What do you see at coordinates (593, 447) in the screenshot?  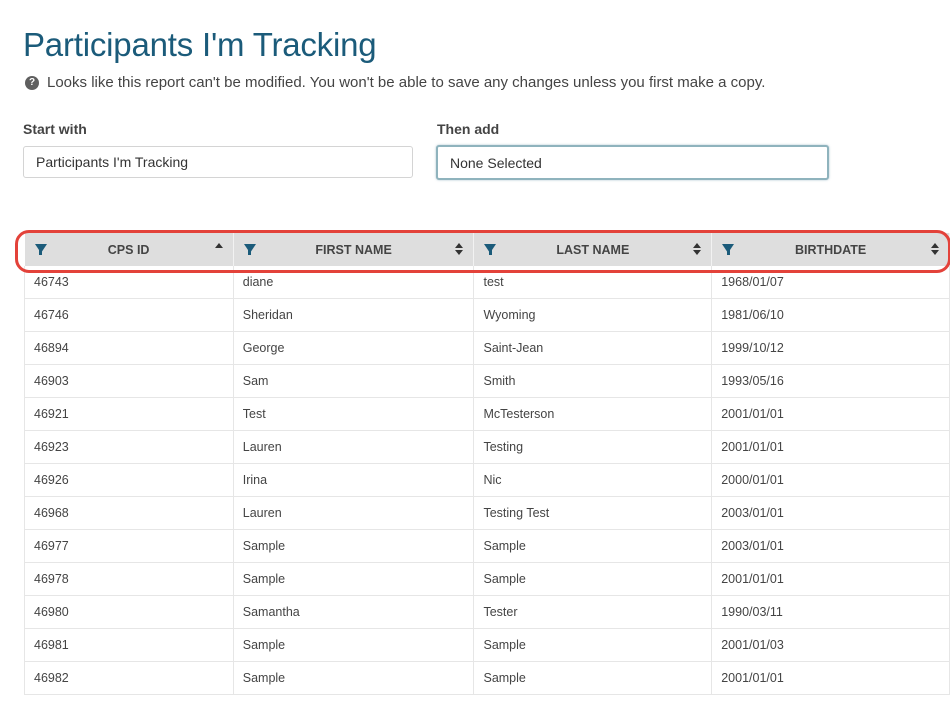 I see `cell-last-name: Testing` at bounding box center [593, 447].